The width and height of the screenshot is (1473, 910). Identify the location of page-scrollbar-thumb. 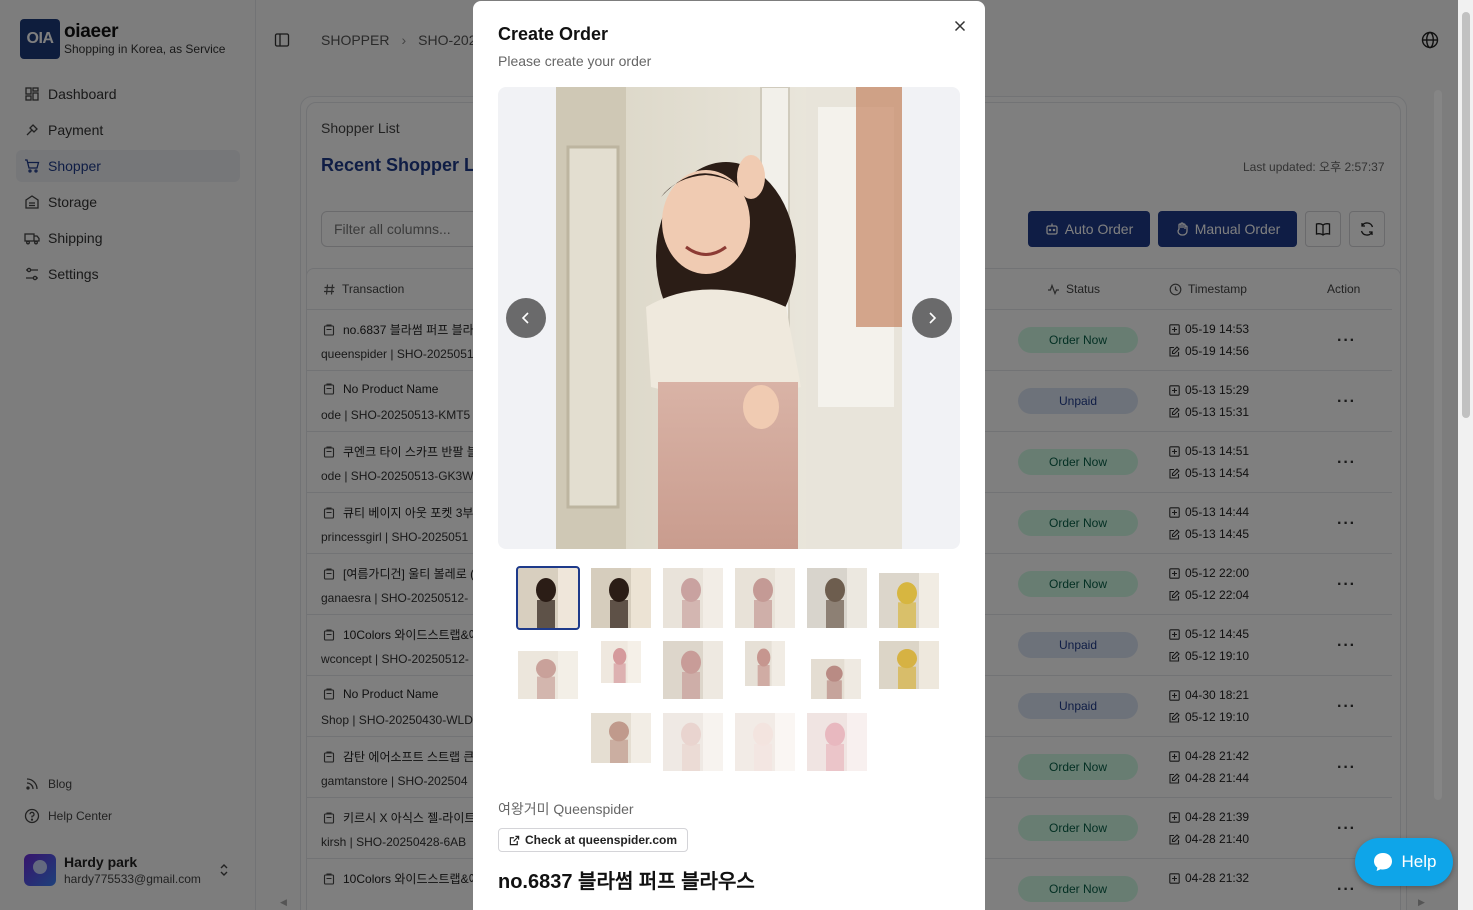
(1466, 215).